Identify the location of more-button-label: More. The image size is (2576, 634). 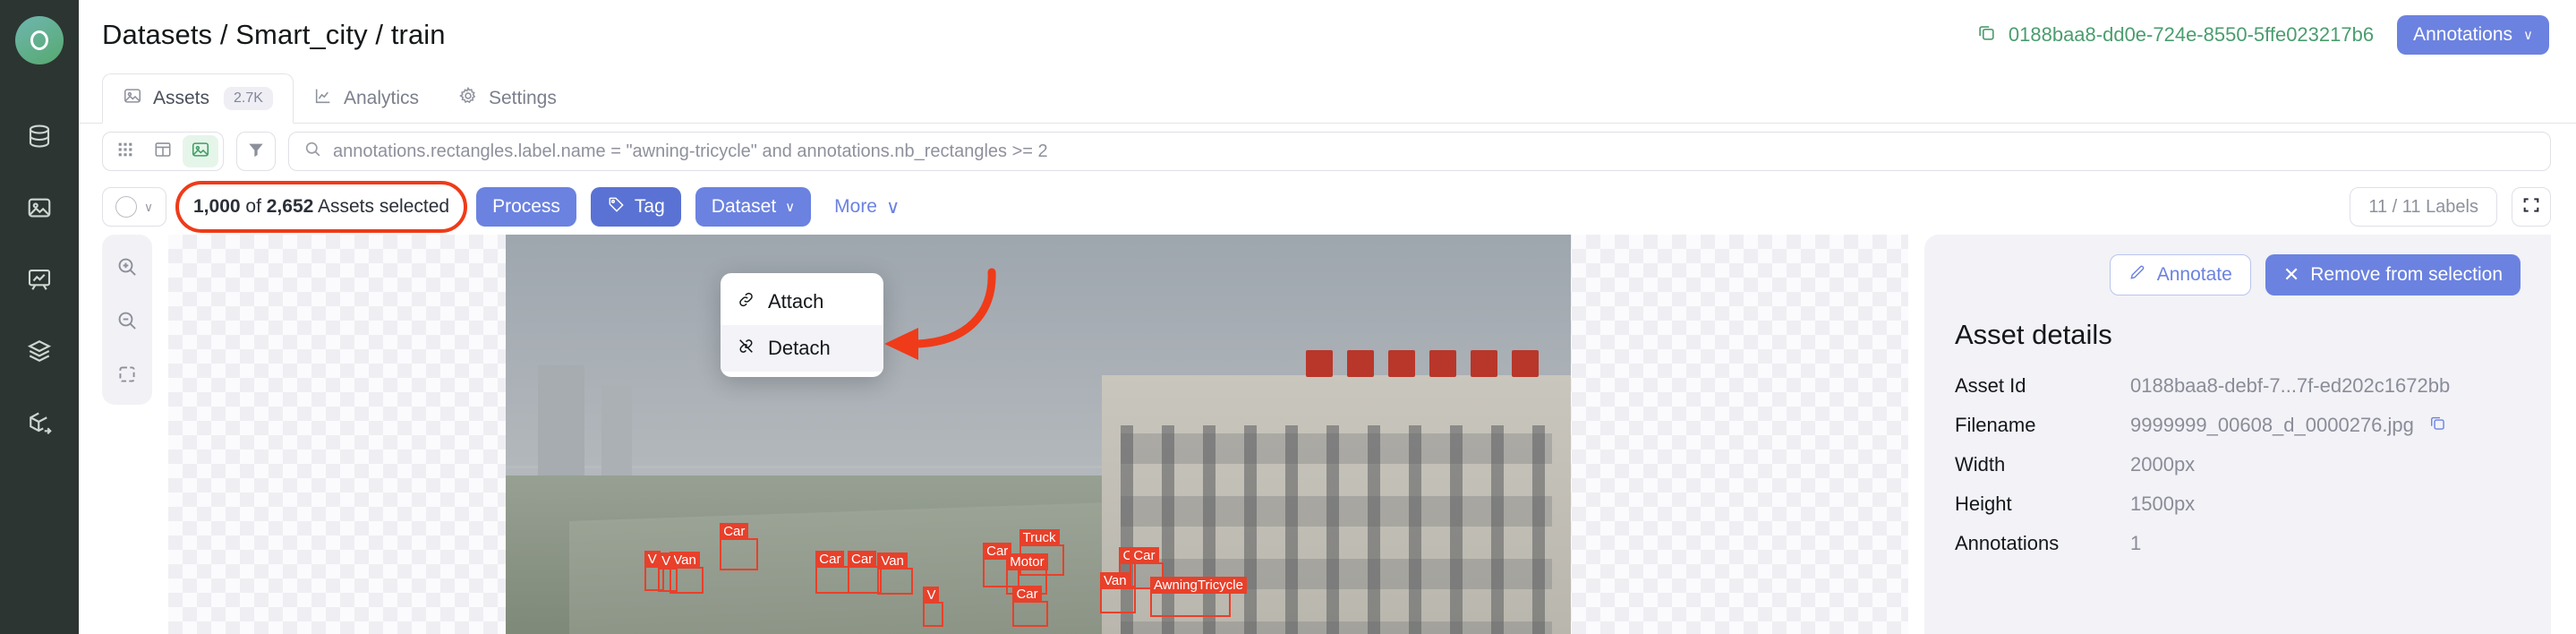
(855, 206).